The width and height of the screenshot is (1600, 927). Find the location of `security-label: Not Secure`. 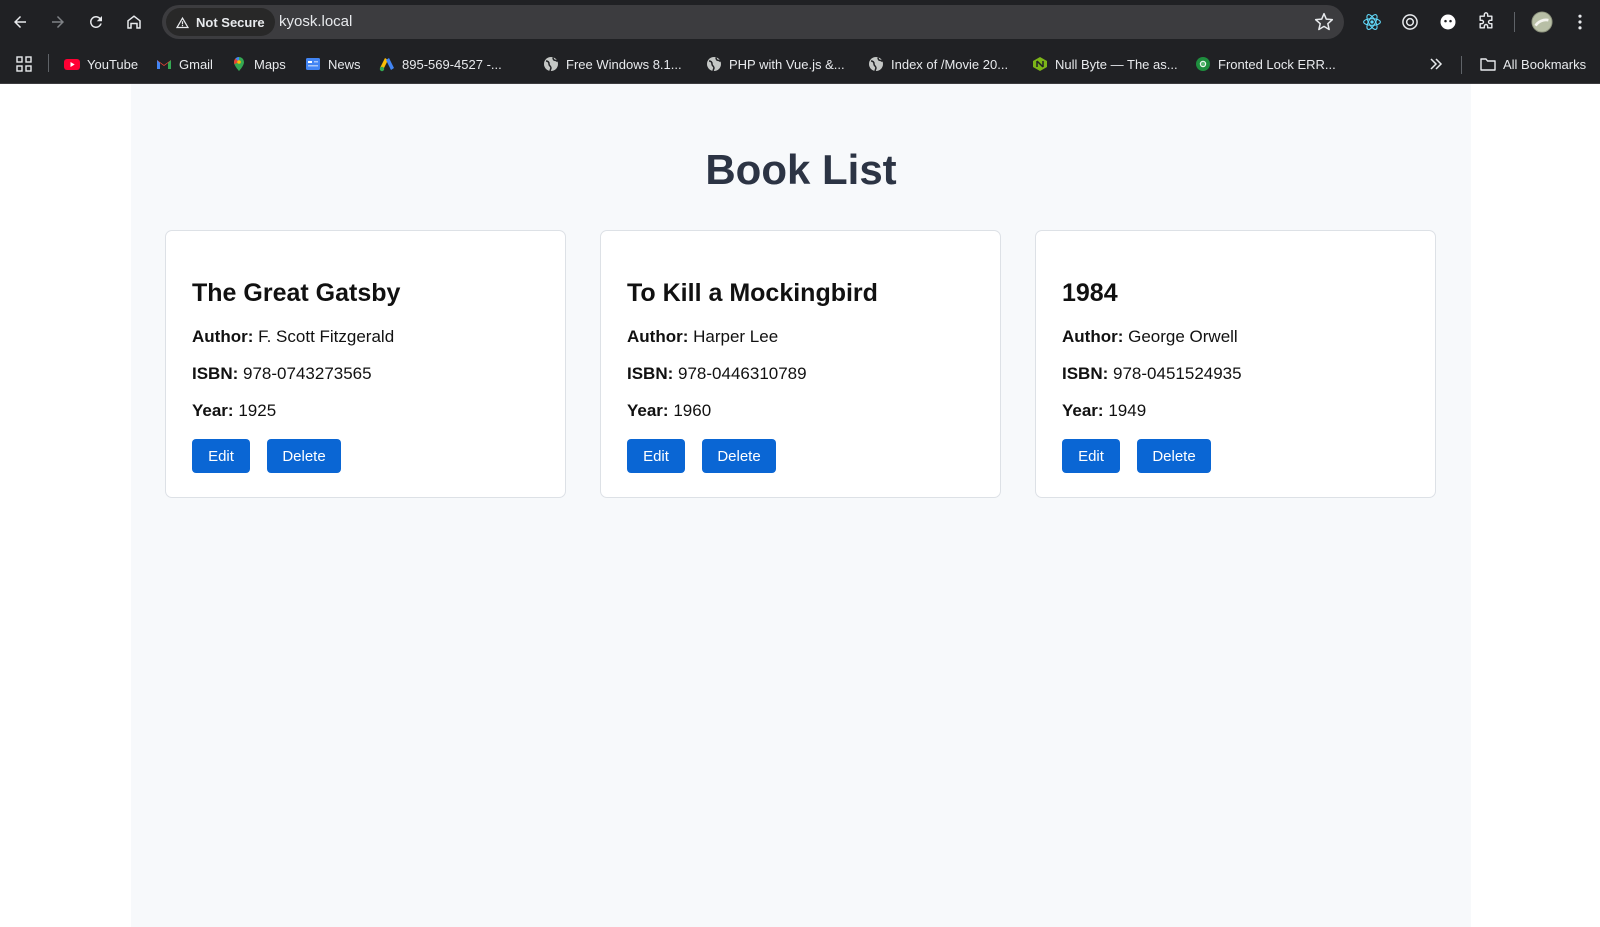

security-label: Not Secure is located at coordinates (230, 22).